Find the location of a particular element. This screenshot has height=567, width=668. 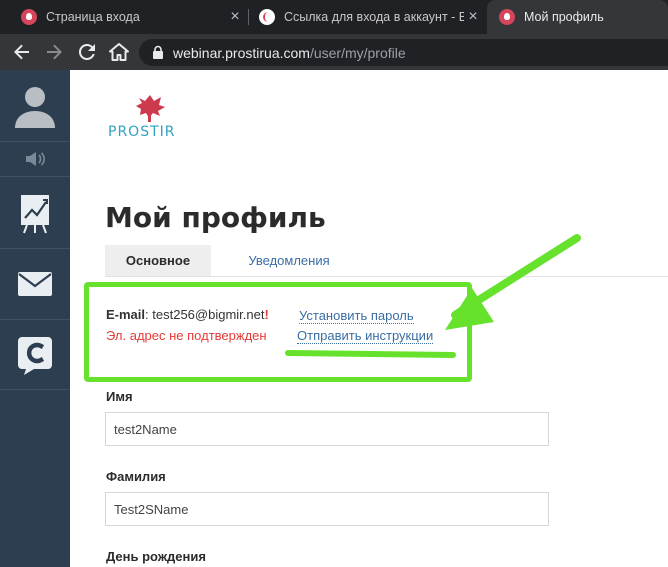

logo-text: PROSTIR is located at coordinates (142, 132).